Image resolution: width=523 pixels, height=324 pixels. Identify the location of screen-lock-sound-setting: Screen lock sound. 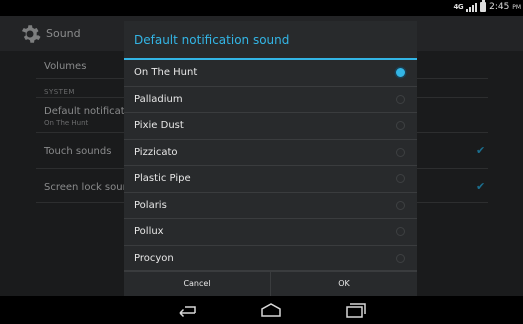
(89, 187).